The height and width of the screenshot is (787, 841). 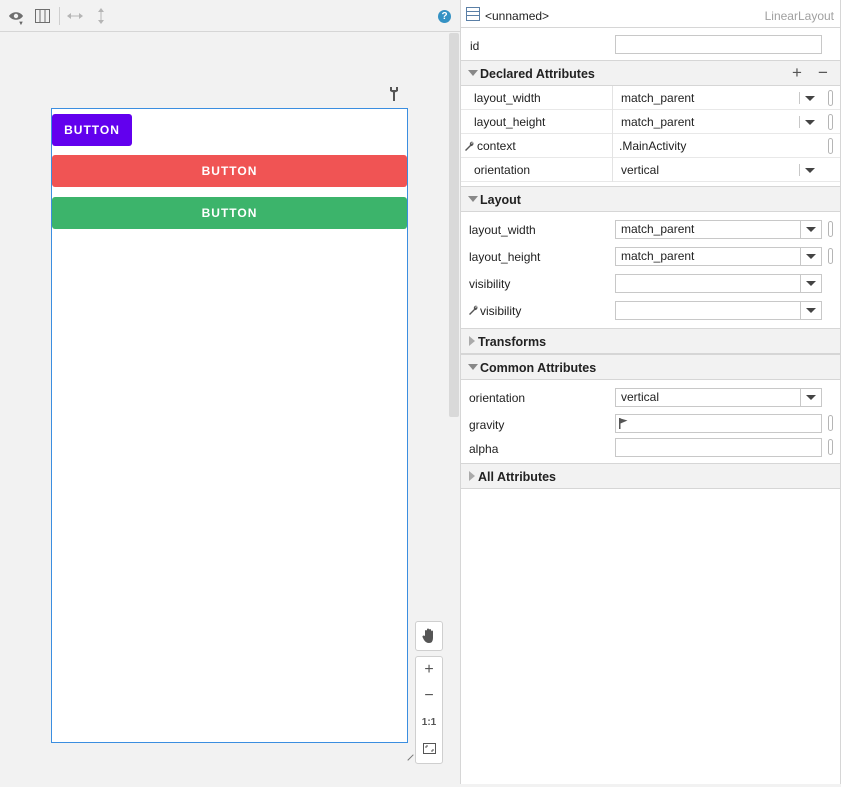 What do you see at coordinates (229, 213) in the screenshot?
I see `green-button: BUTTON` at bounding box center [229, 213].